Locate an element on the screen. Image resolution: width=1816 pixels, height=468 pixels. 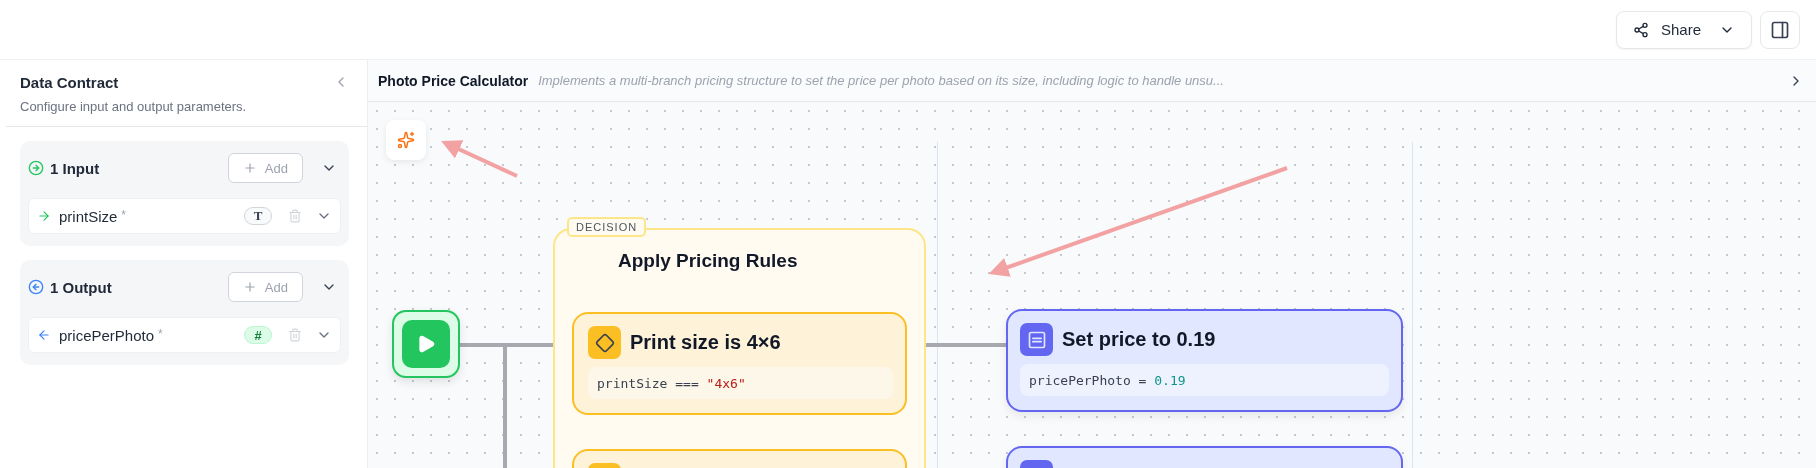
start-node is located at coordinates (426, 344).